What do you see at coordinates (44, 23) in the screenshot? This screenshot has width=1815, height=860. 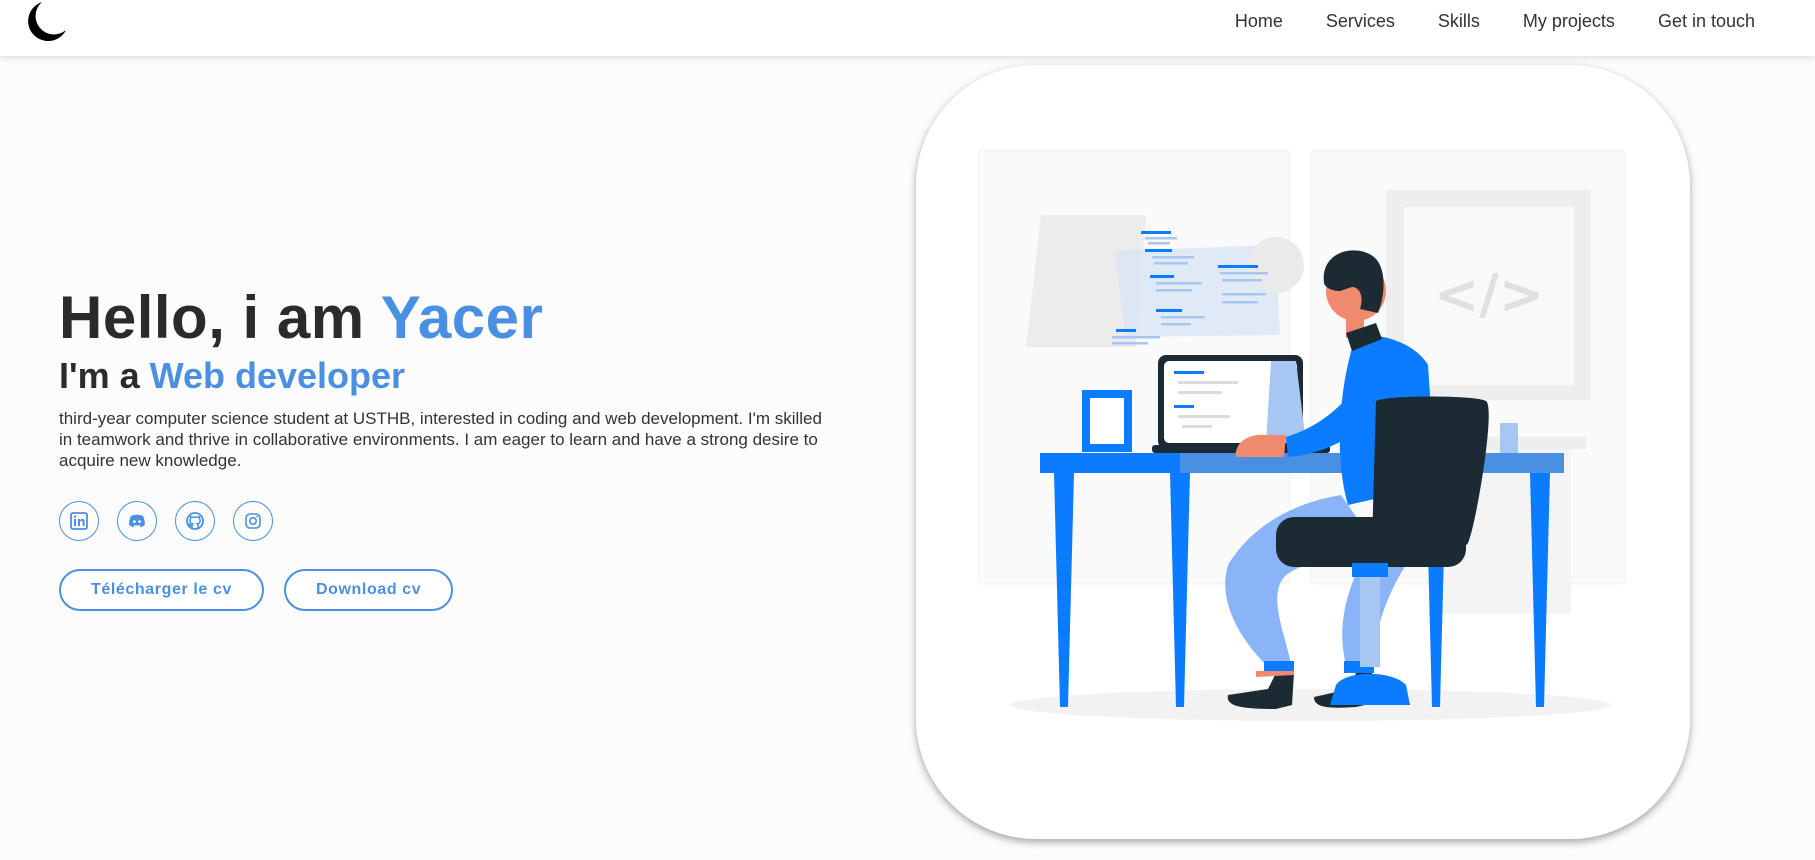 I see `crescent-moon-icon` at bounding box center [44, 23].